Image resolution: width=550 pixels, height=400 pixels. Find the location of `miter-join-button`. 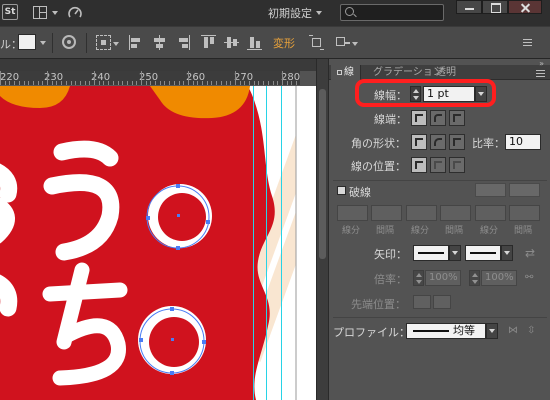

miter-join-button is located at coordinates (419, 142).